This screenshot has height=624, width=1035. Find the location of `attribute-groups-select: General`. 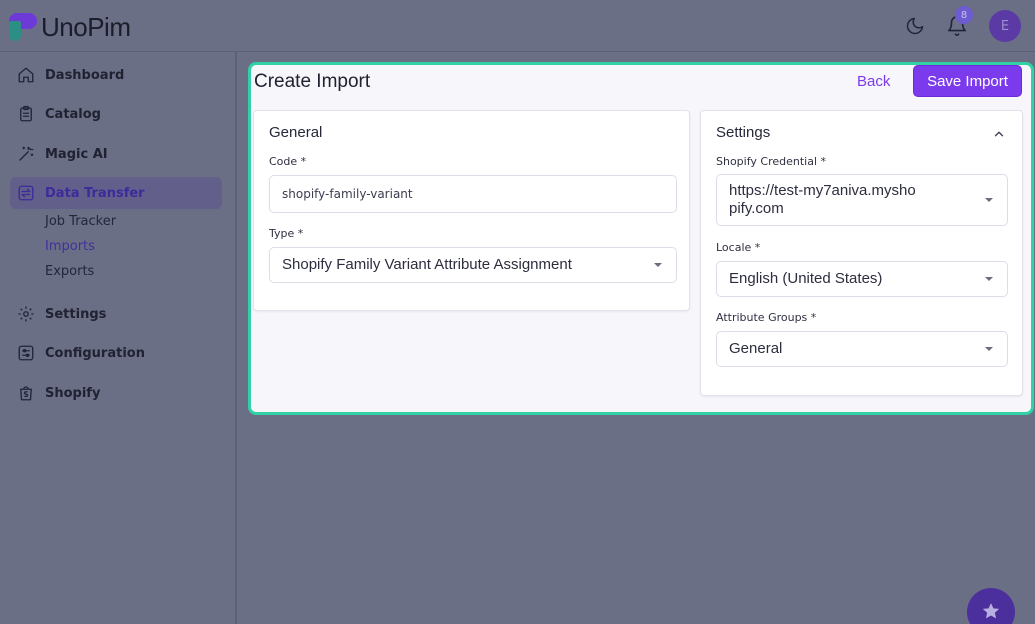

attribute-groups-select: General is located at coordinates (862, 349).